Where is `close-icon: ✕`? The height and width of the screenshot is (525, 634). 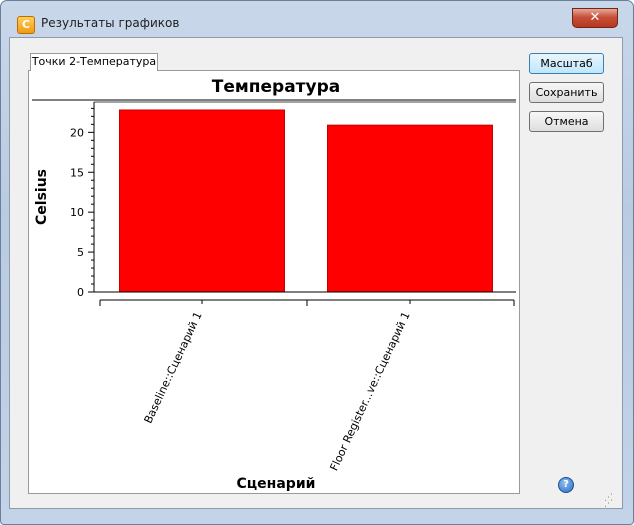
close-icon: ✕ is located at coordinates (595, 17).